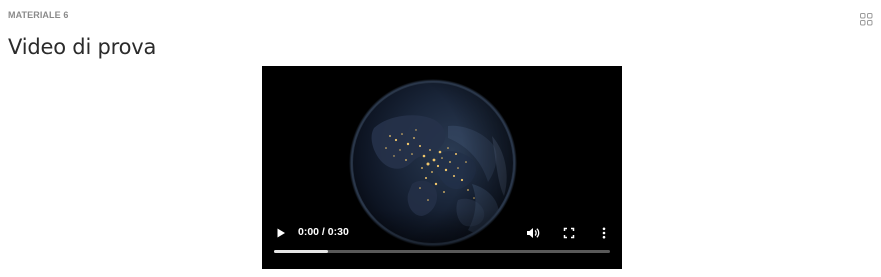 The image size is (881, 277). I want to click on more-options-button, so click(604, 232).